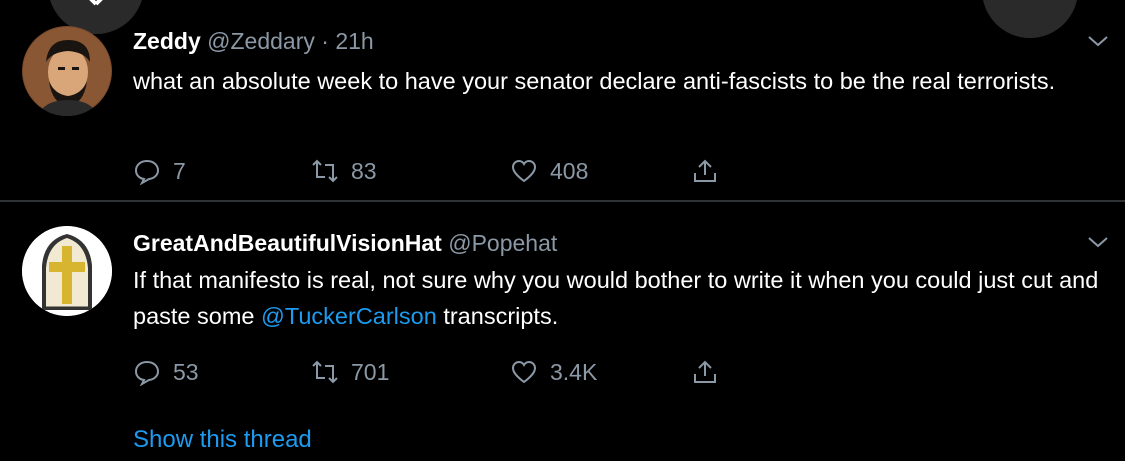  I want to click on retweet-count: 701, so click(370, 371).